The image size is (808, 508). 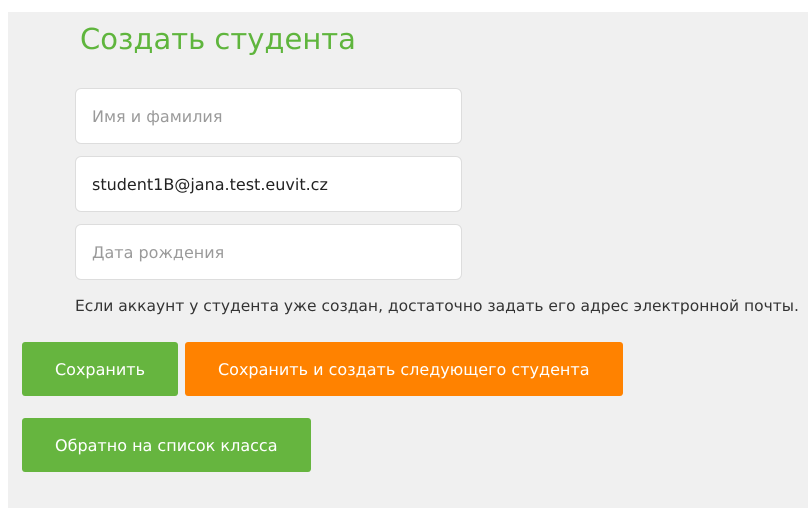 What do you see at coordinates (268, 116) in the screenshot?
I see `input-field: Имя и фамилия` at bounding box center [268, 116].